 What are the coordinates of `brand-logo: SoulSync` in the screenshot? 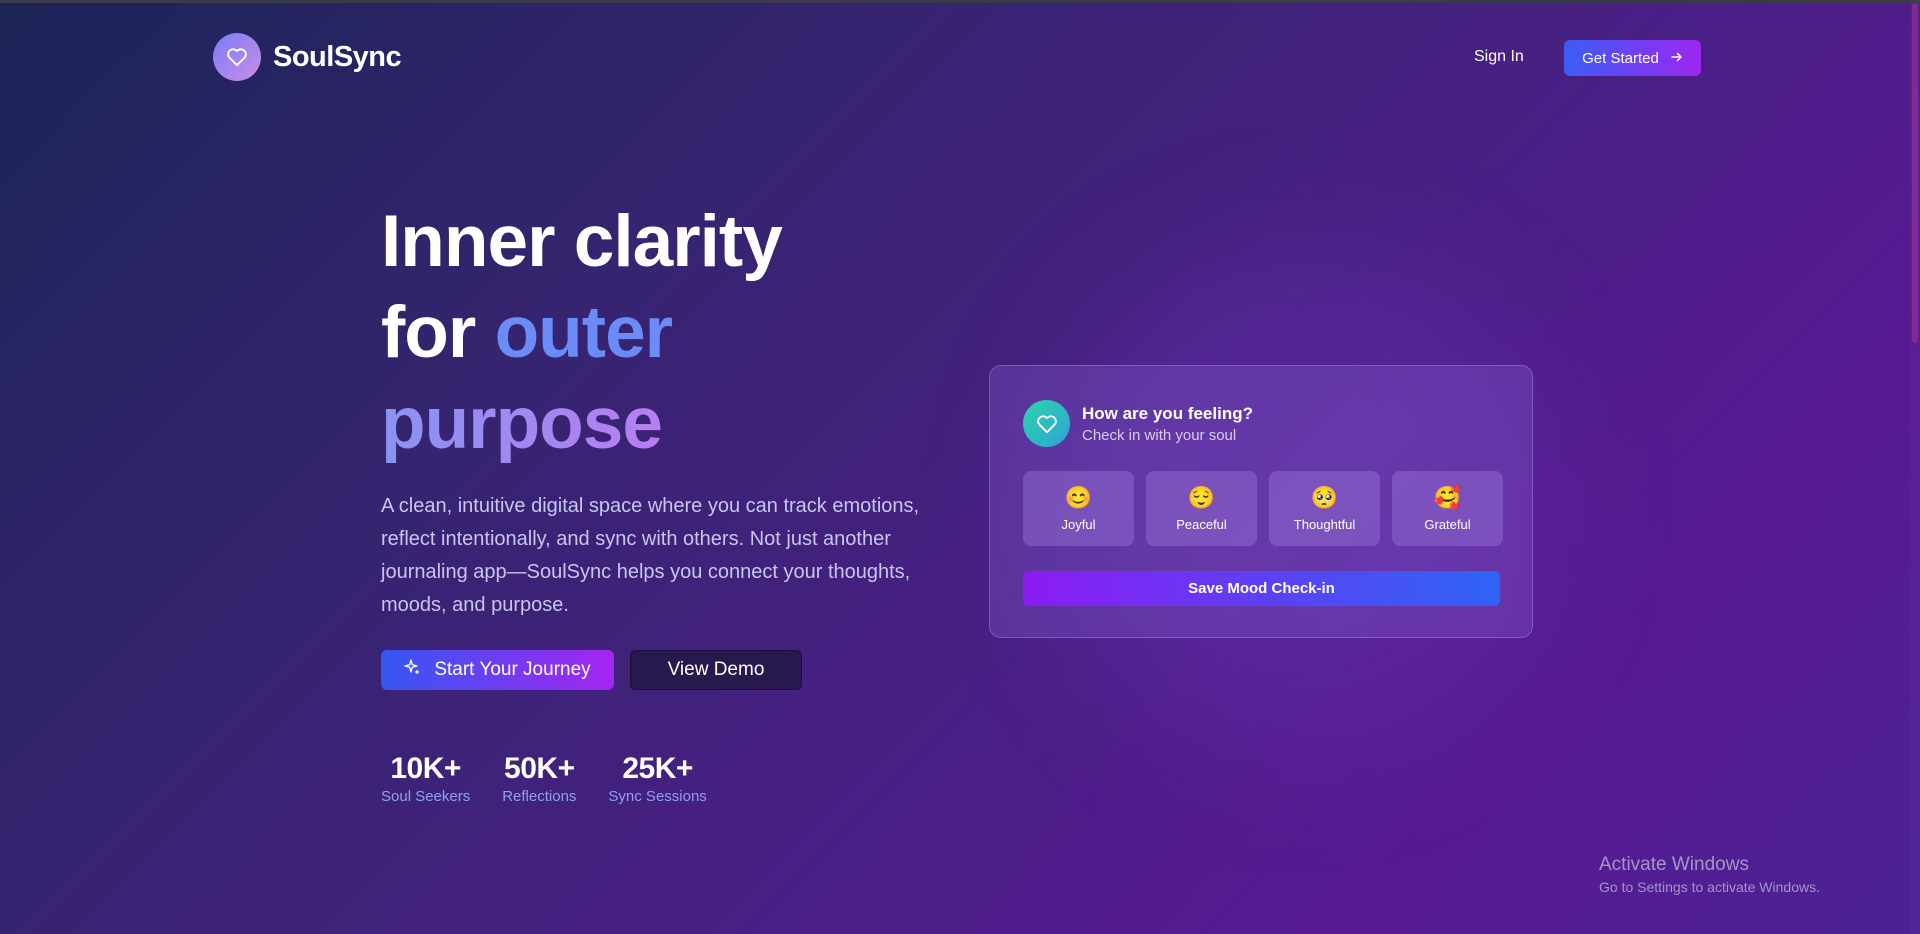 It's located at (307, 57).